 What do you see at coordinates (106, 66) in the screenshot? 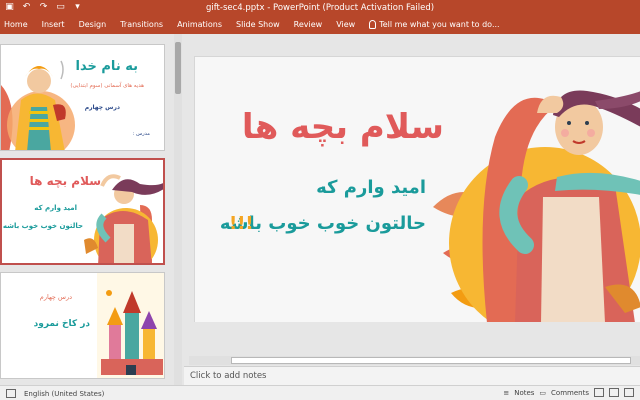
I see `thumbnail-1-title: به نام خدا` at bounding box center [106, 66].